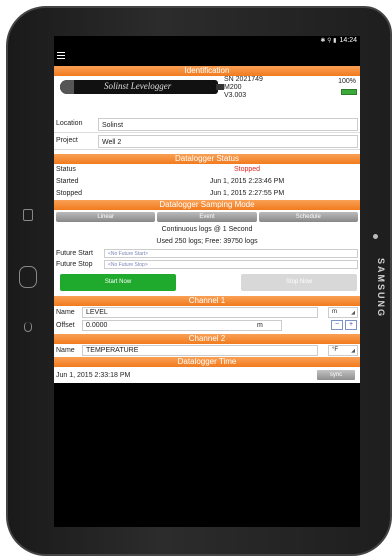 The image size is (392, 559). What do you see at coordinates (347, 81) in the screenshot?
I see `battery-percent: 100%` at bounding box center [347, 81].